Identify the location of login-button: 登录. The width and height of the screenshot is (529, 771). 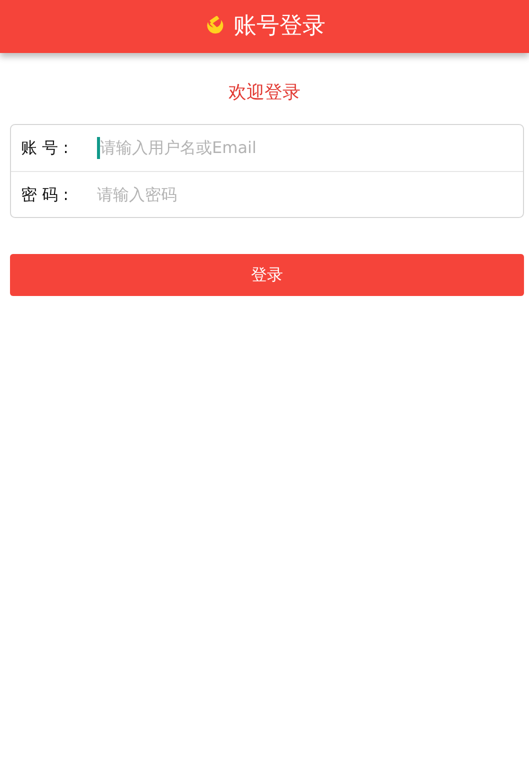
(267, 275).